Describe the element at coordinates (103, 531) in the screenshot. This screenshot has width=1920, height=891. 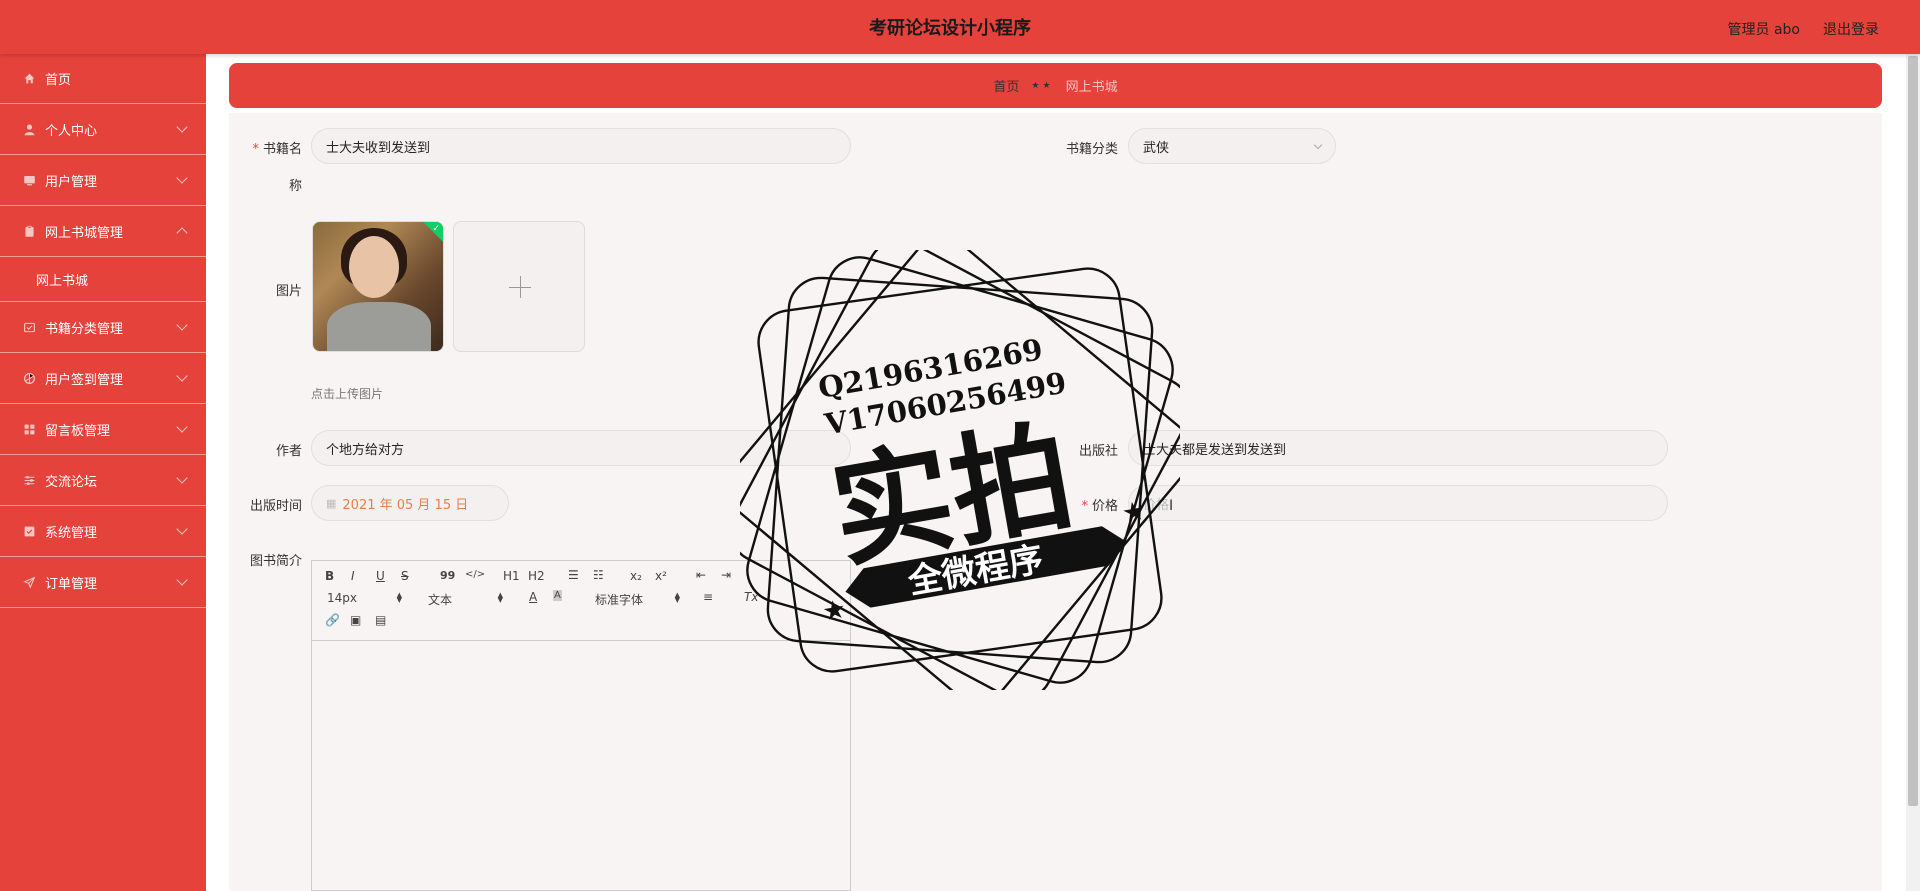
I see `sidebar-item-system-management: 系统管理` at that location.